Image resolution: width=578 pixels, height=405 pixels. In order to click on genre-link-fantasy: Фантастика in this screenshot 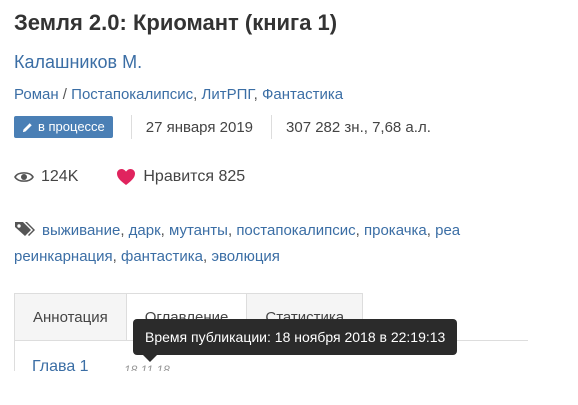, I will do `click(302, 94)`.